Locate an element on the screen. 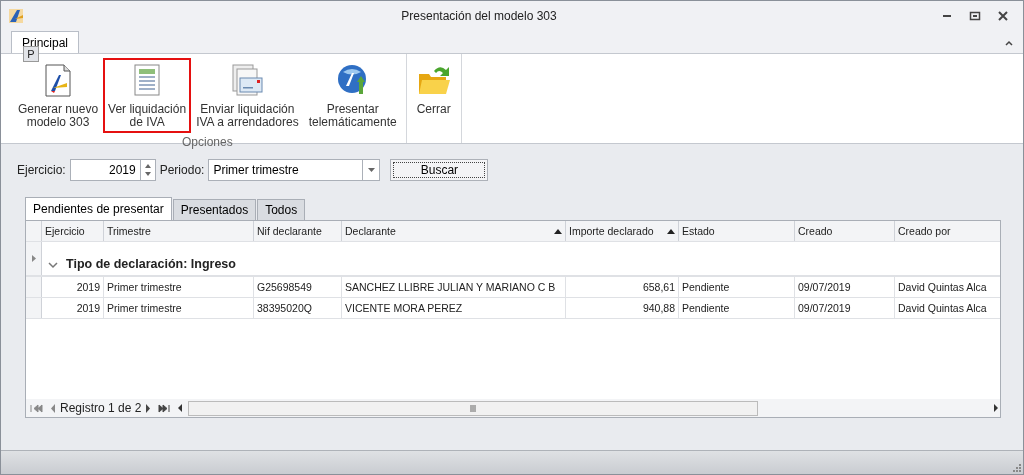 The width and height of the screenshot is (1024, 475). year-field: 2019 is located at coordinates (104, 170).